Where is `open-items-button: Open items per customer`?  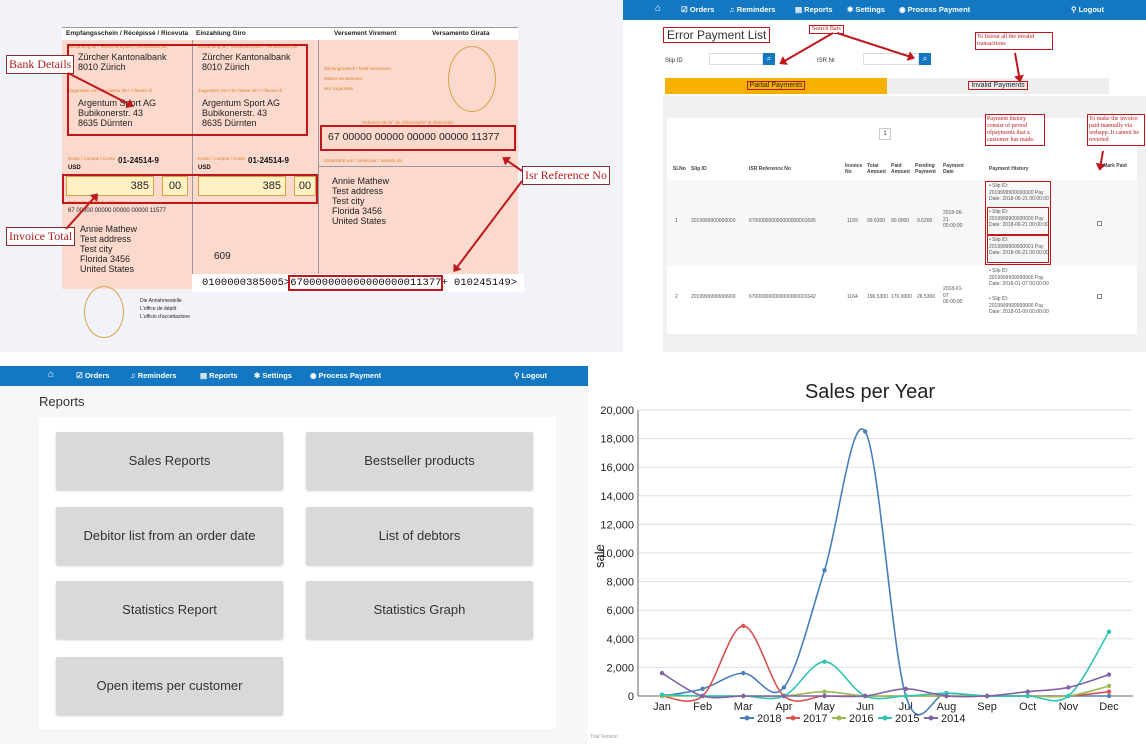 open-items-button: Open items per customer is located at coordinates (169, 686).